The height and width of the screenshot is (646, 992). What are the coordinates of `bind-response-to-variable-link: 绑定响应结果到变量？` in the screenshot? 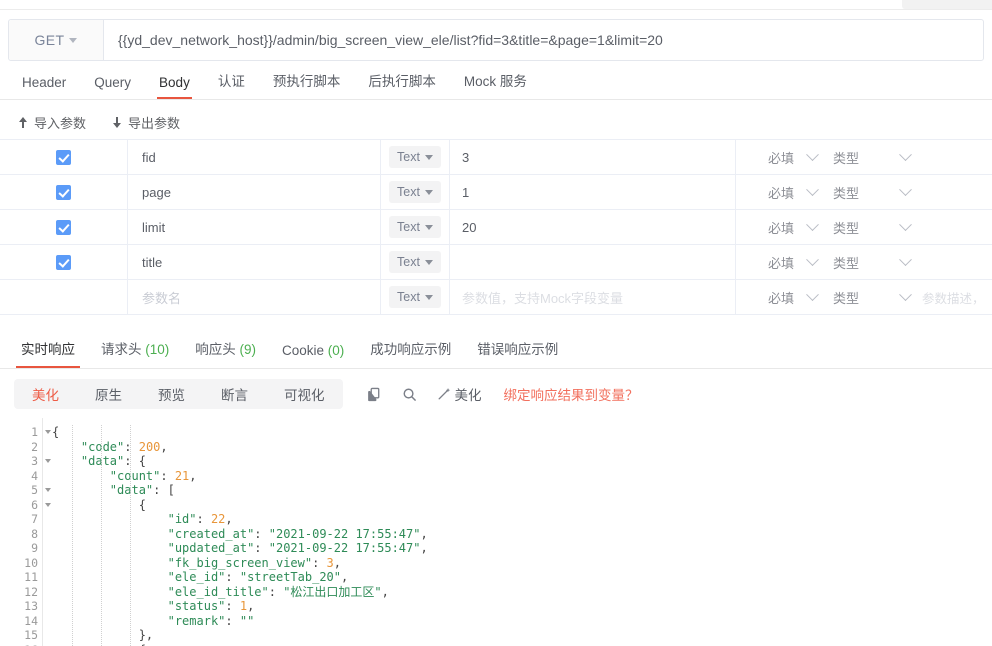 It's located at (571, 394).